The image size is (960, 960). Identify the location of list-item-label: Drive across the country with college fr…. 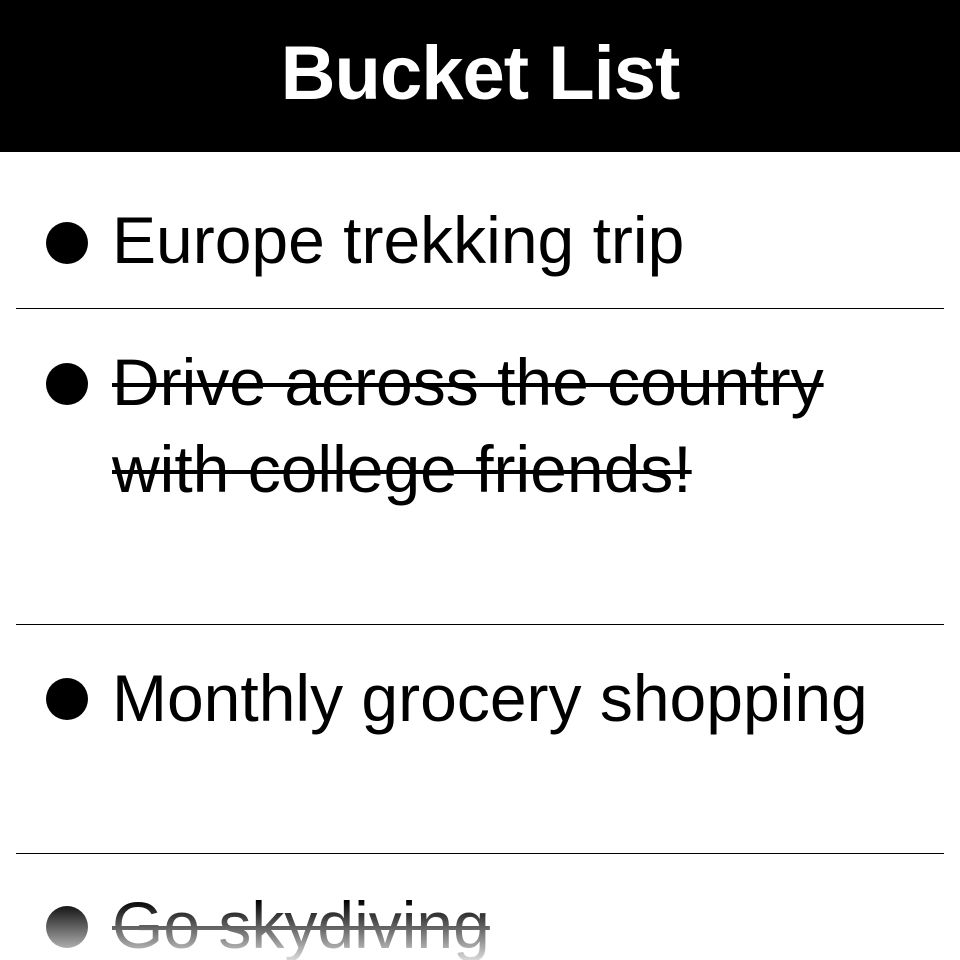
(468, 425).